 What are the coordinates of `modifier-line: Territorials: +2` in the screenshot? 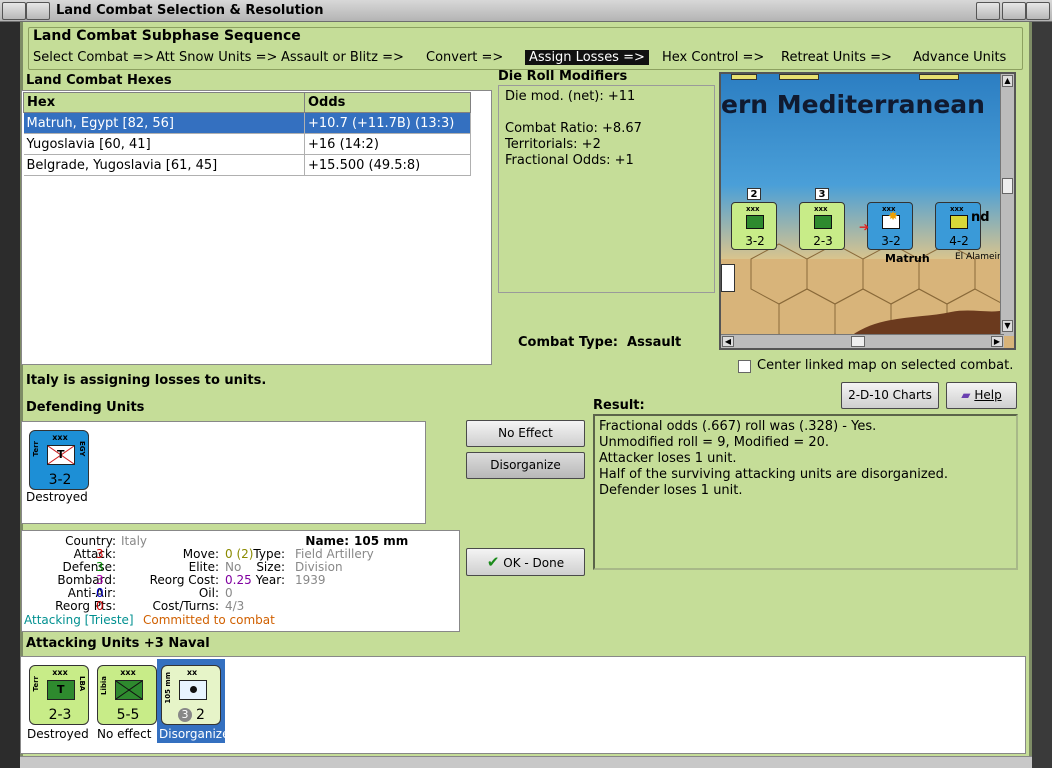 It's located at (553, 144).